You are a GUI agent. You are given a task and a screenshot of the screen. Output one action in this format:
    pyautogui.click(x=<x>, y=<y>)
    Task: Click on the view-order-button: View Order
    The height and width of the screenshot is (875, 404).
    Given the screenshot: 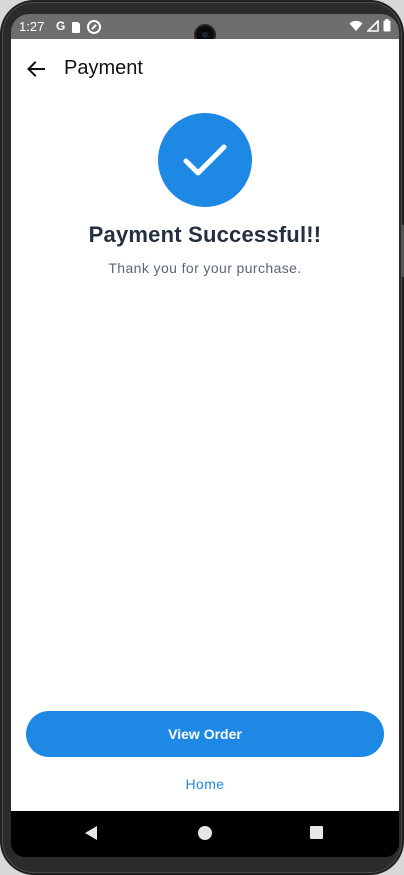 What is the action you would take?
    pyautogui.click(x=205, y=734)
    